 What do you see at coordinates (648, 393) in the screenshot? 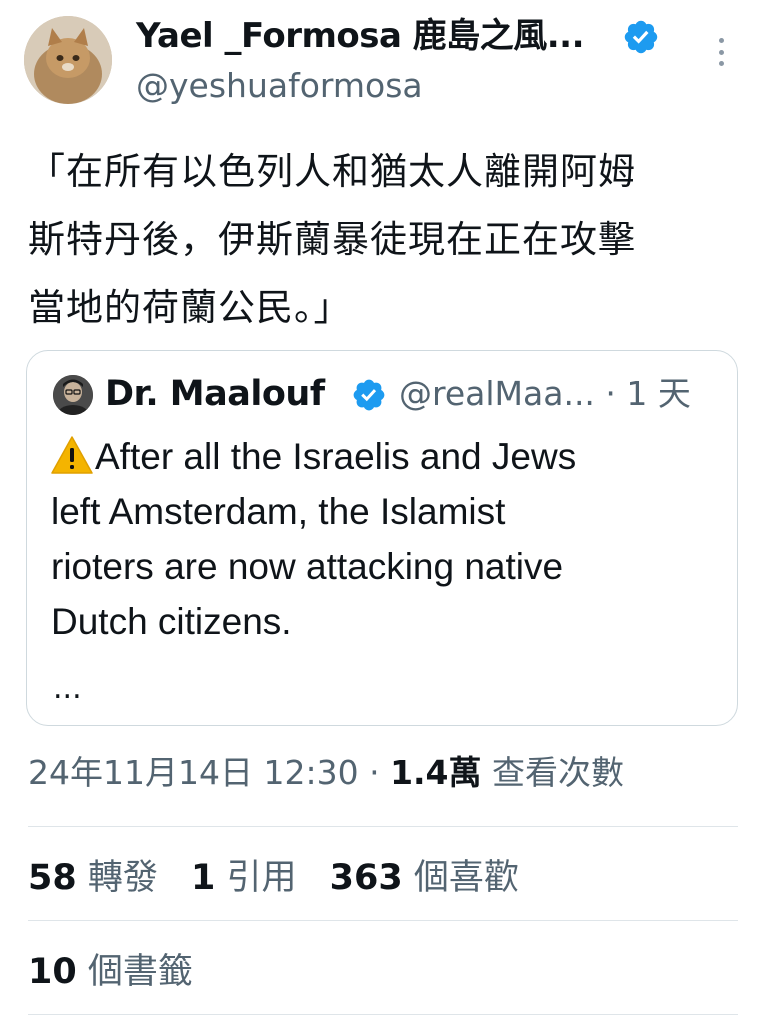
I see `quoted-tweet-time: · 1 天` at bounding box center [648, 393].